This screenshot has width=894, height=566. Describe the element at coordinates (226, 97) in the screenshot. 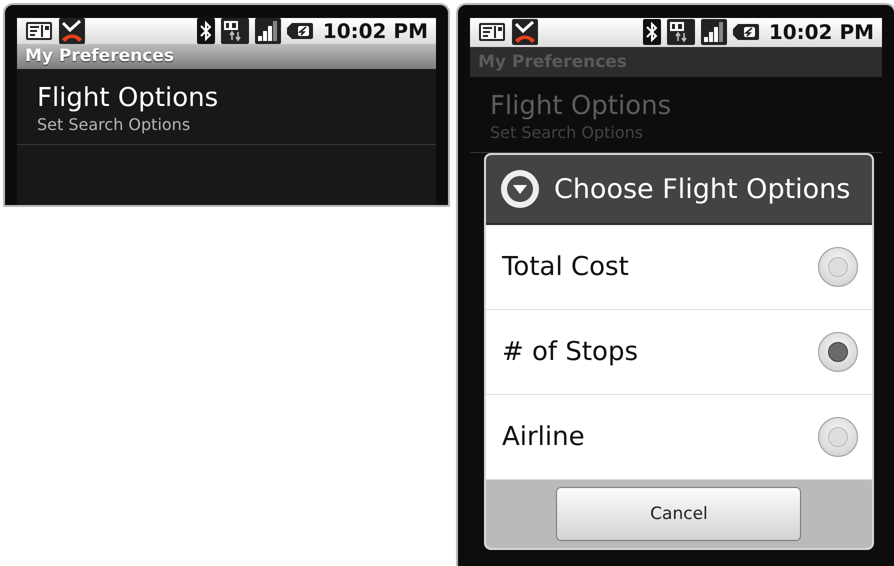

I see `preference-title: Flight Options` at that location.